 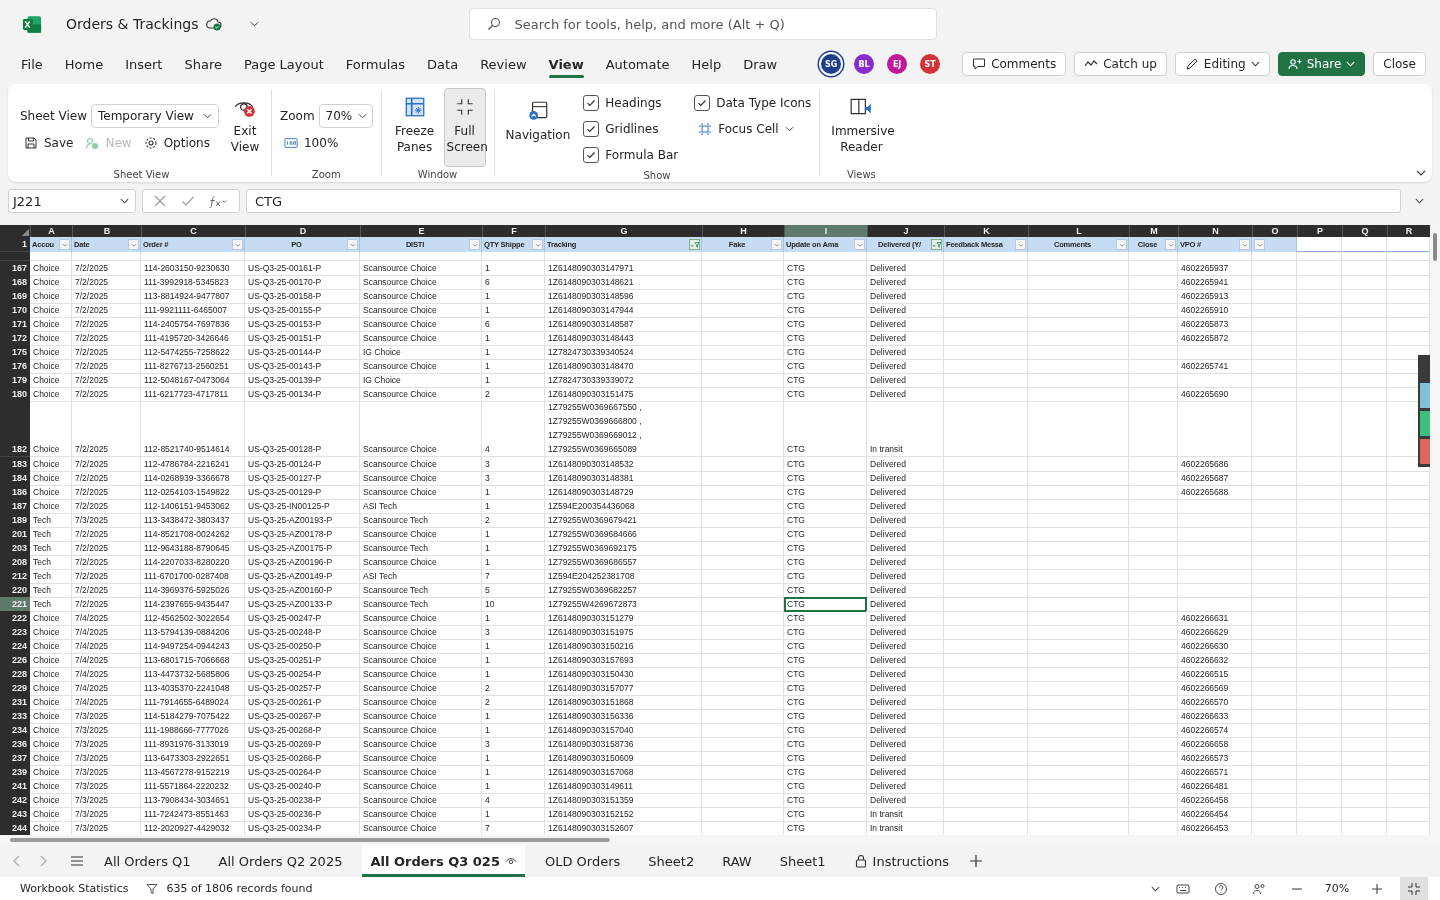 I want to click on checkbox: Headings, so click(x=631, y=103).